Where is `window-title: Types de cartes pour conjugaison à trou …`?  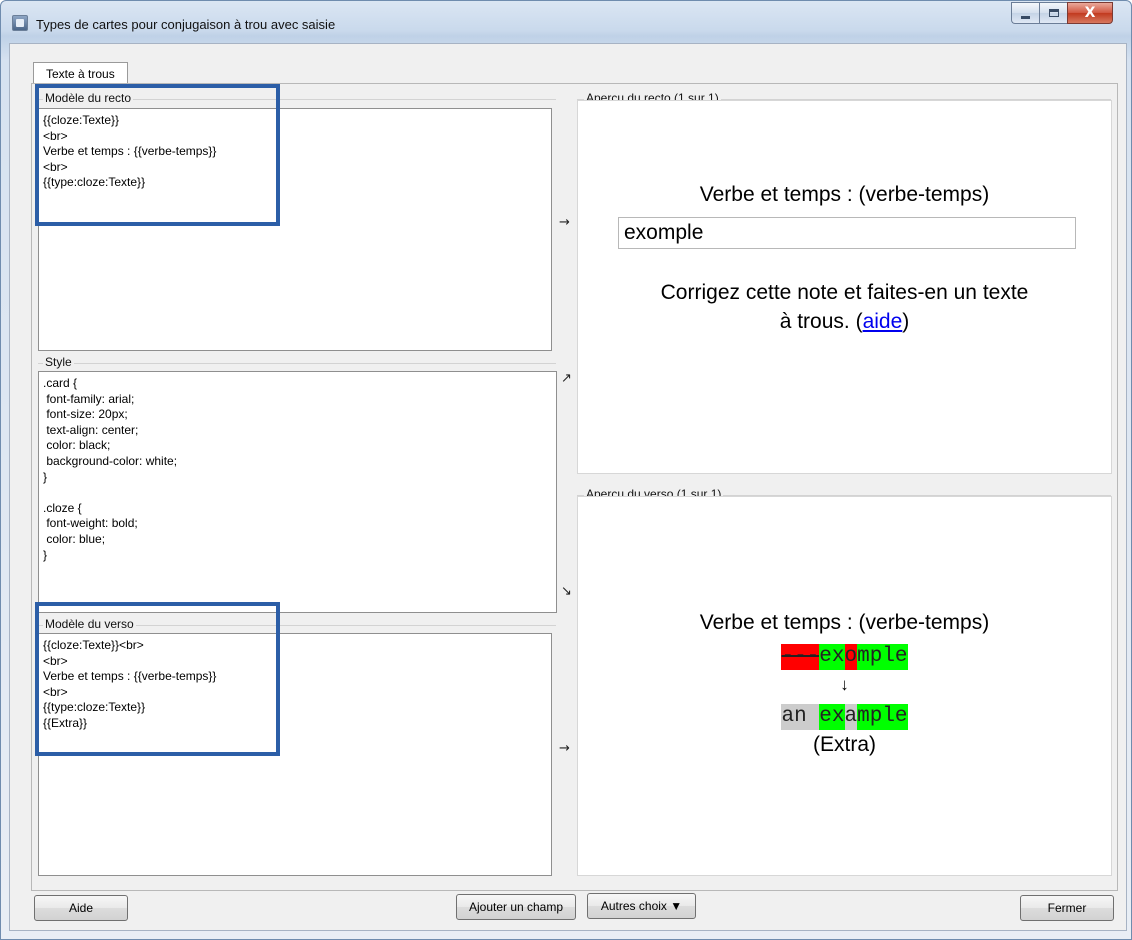
window-title: Types de cartes pour conjugaison à trou … is located at coordinates (186, 24).